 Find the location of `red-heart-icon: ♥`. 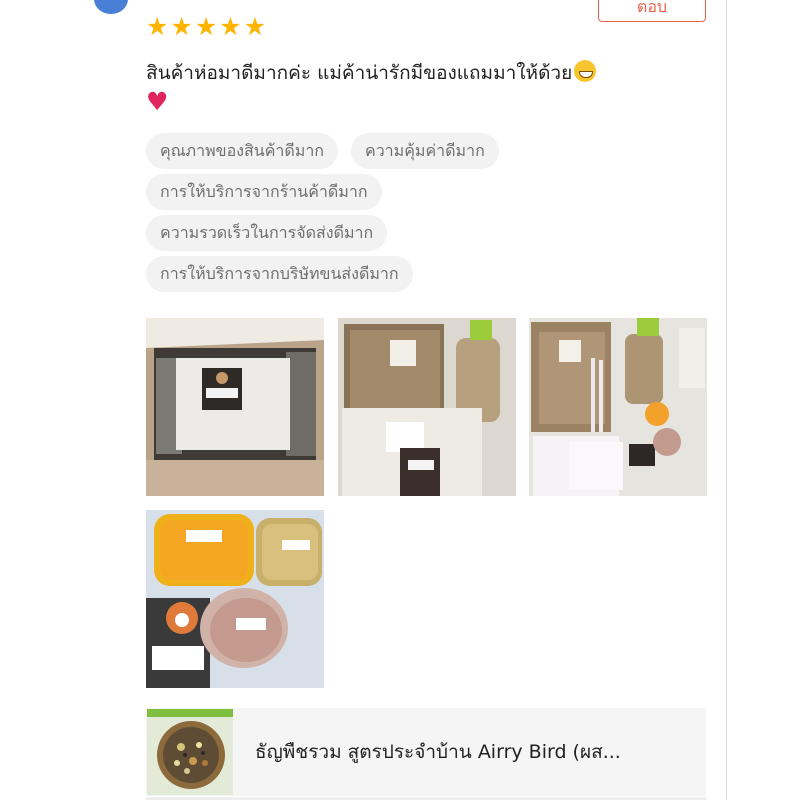

red-heart-icon: ♥ is located at coordinates (157, 101).